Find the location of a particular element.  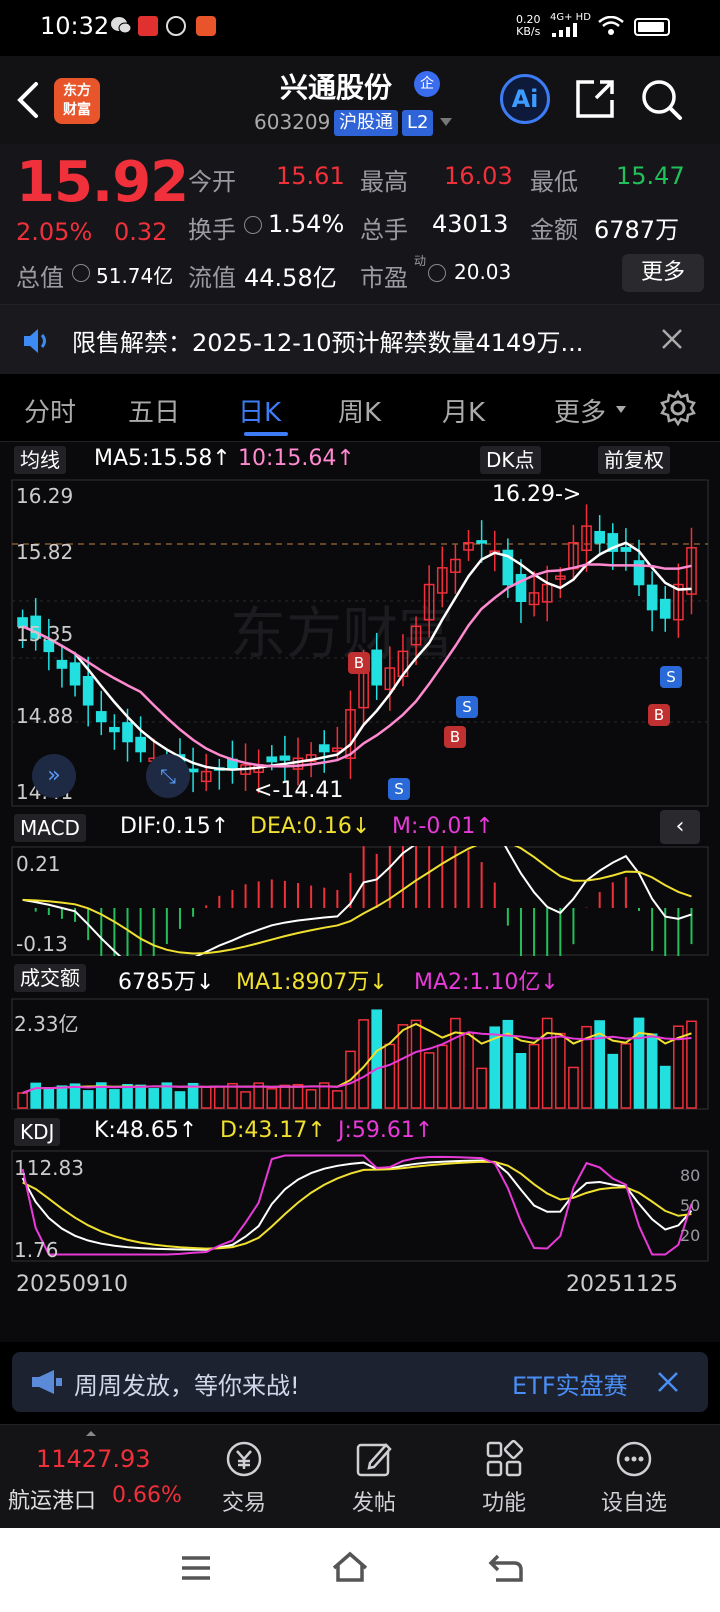

kdj-chart is located at coordinates (360, 1206).